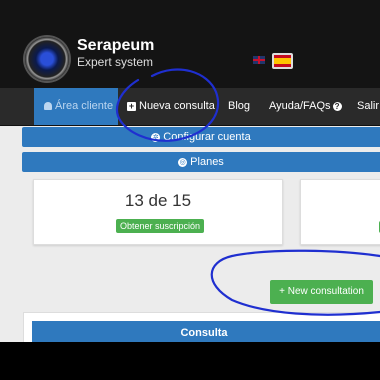 The height and width of the screenshot is (380, 380). Describe the element at coordinates (116, 45) in the screenshot. I see `brand-title: Serapeum` at that location.